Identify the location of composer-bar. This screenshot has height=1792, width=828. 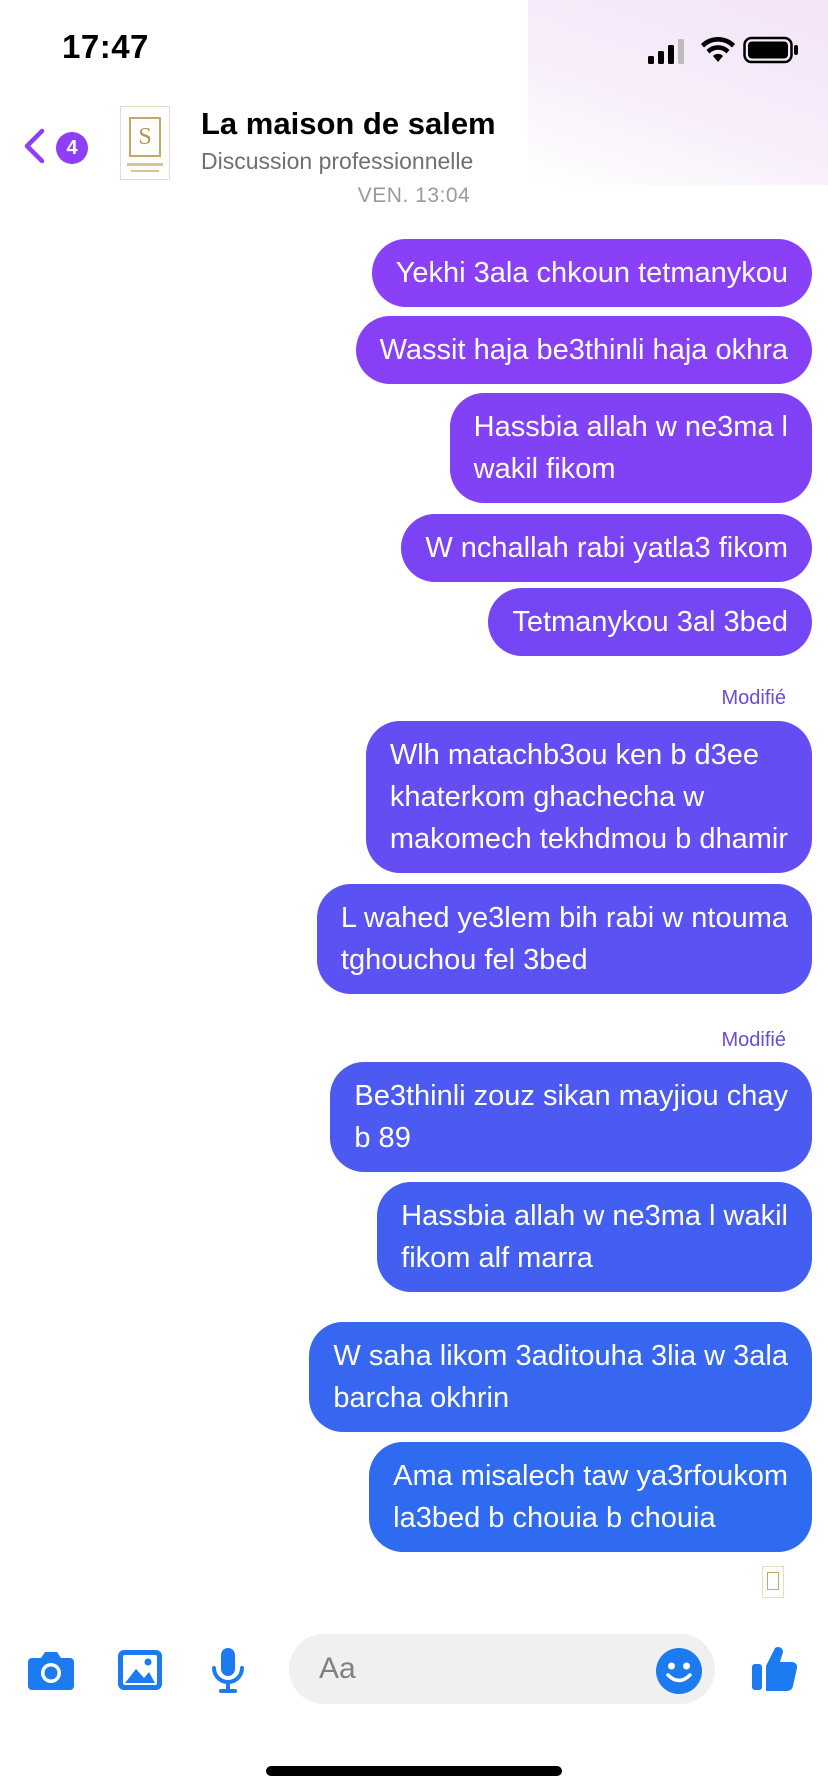
(414, 1670).